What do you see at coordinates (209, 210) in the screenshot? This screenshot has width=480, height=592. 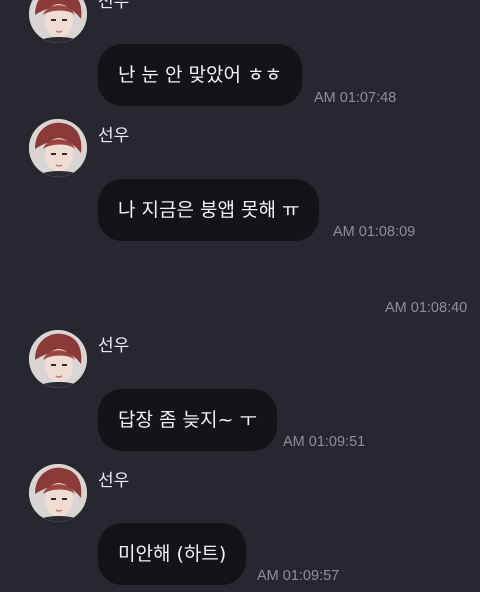 I see `message-bubble: 나 지금은 붕앱 못해 ㅠ` at bounding box center [209, 210].